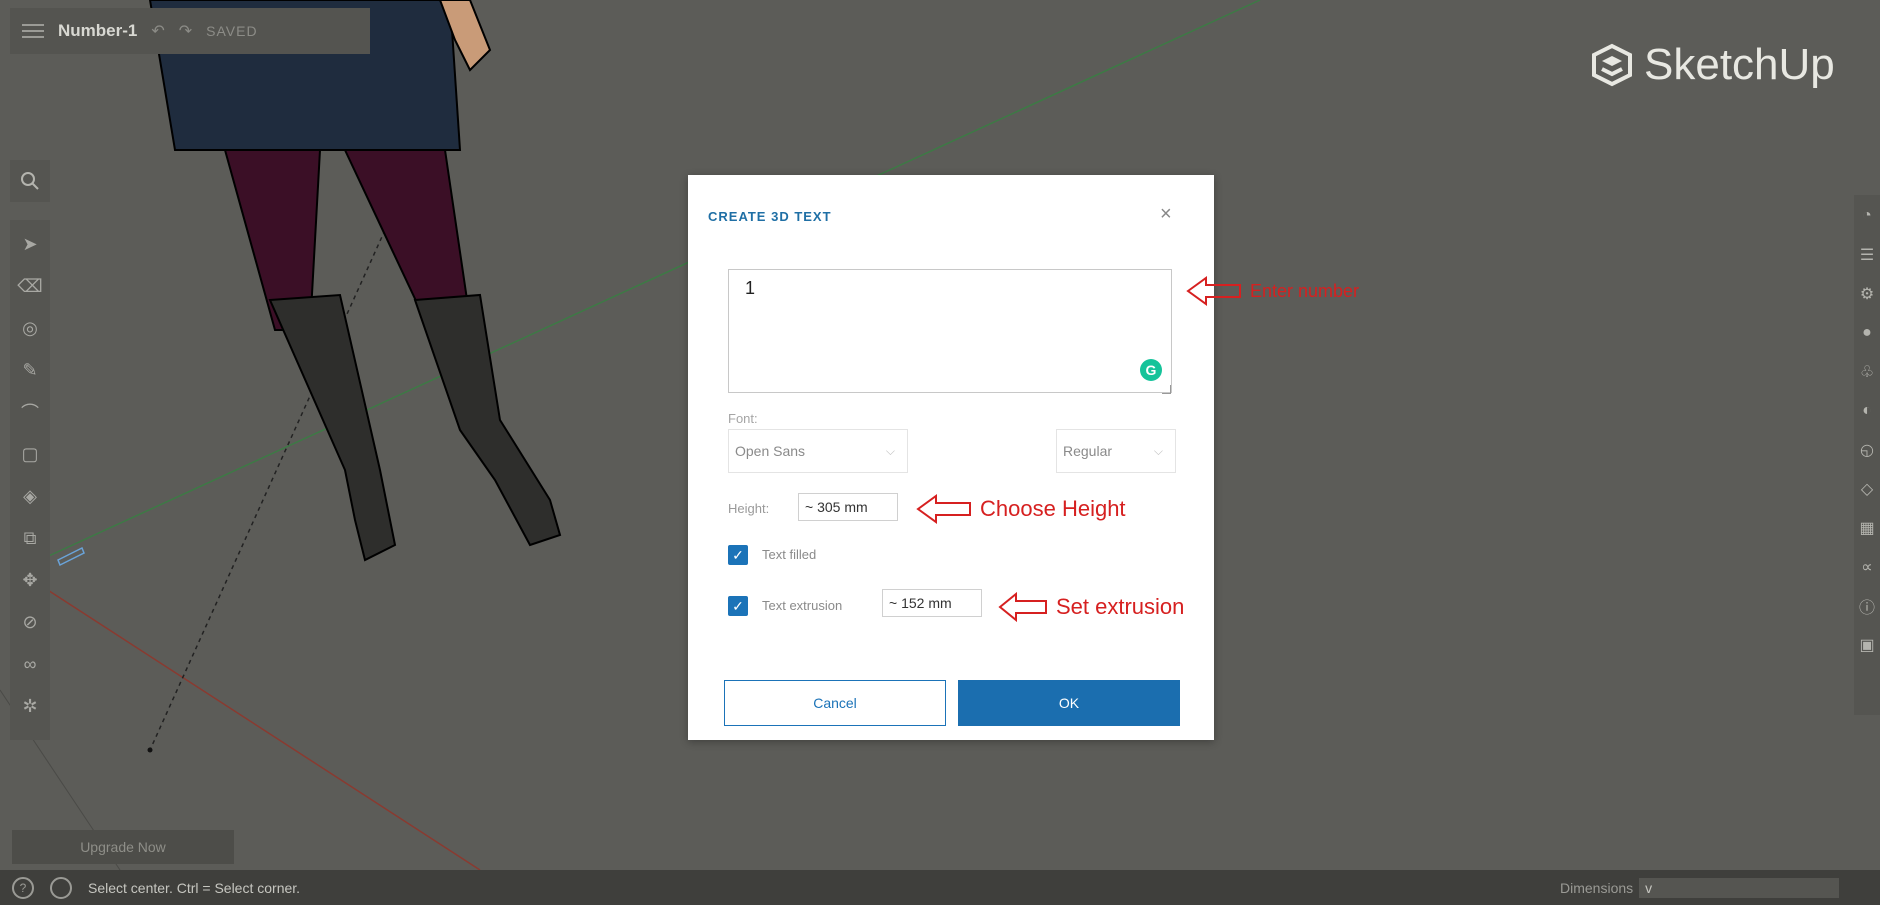 The height and width of the screenshot is (905, 1880). What do you see at coordinates (1151, 370) in the screenshot?
I see `grammarly-icon: G` at bounding box center [1151, 370].